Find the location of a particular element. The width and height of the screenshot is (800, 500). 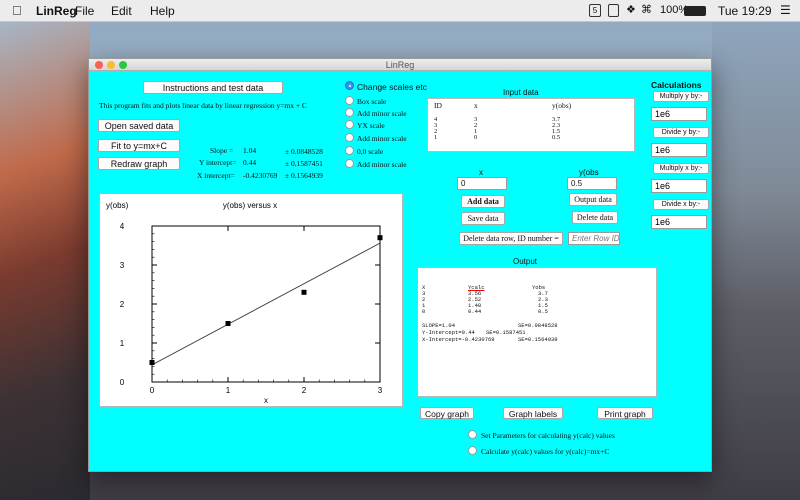

y-intercept-label: Y intercept= is located at coordinates (218, 162).